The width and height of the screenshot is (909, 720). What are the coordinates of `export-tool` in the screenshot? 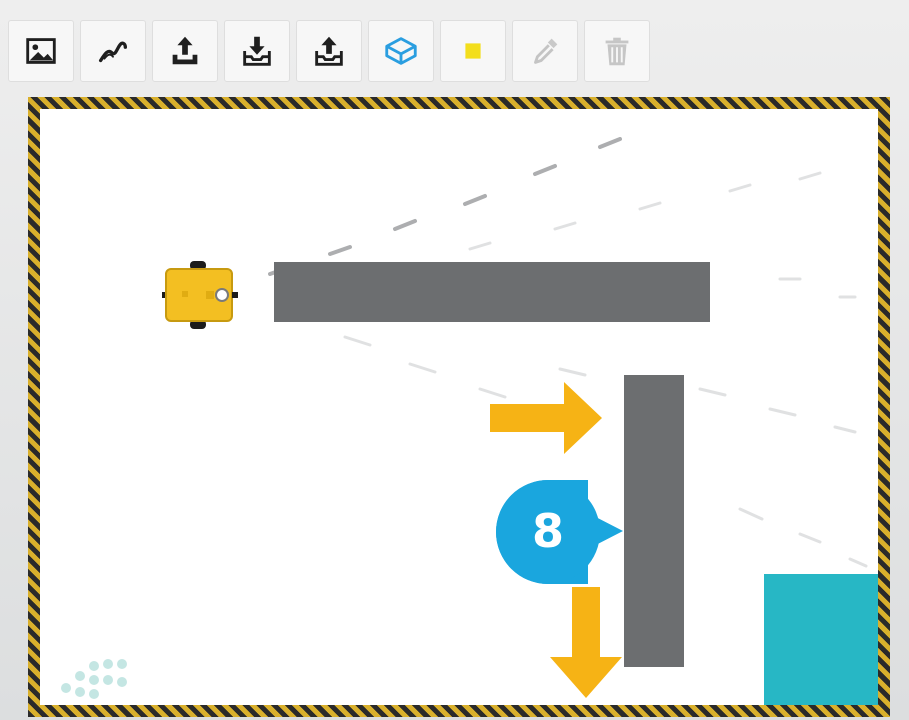 It's located at (329, 51).